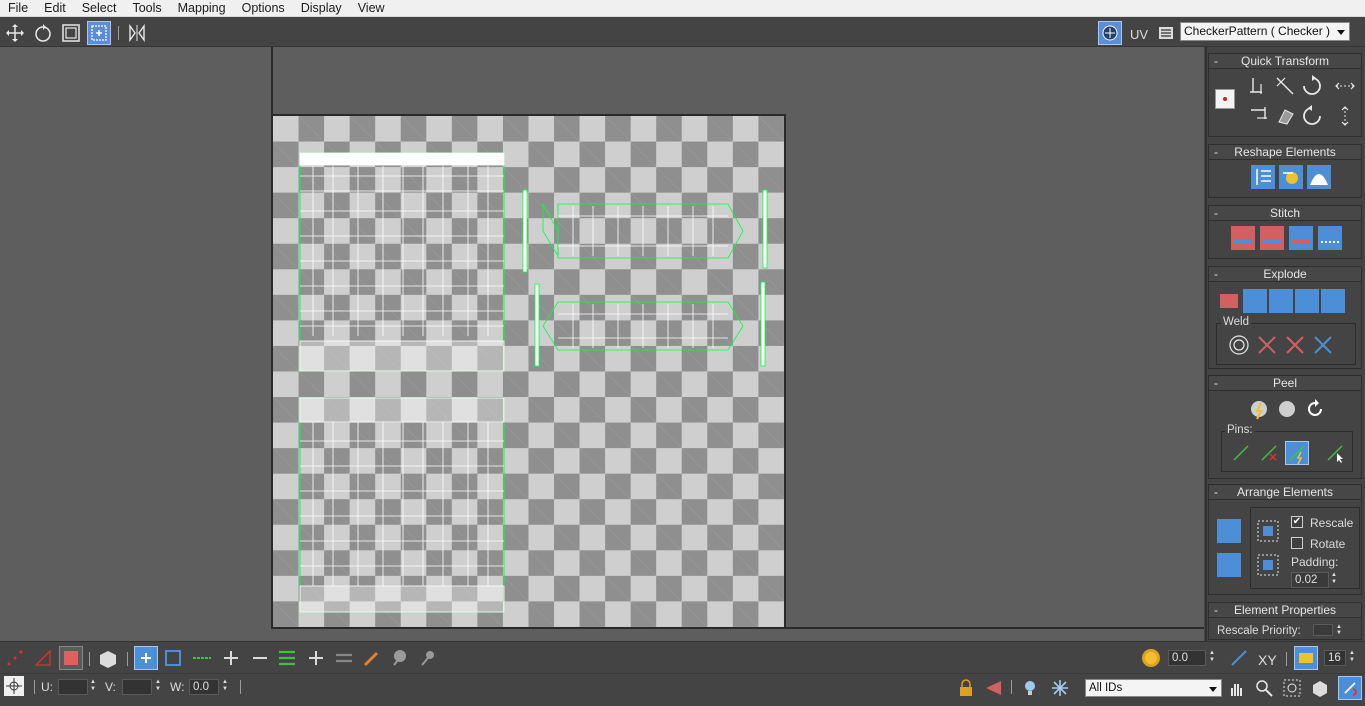  I want to click on u-field, so click(73, 687).